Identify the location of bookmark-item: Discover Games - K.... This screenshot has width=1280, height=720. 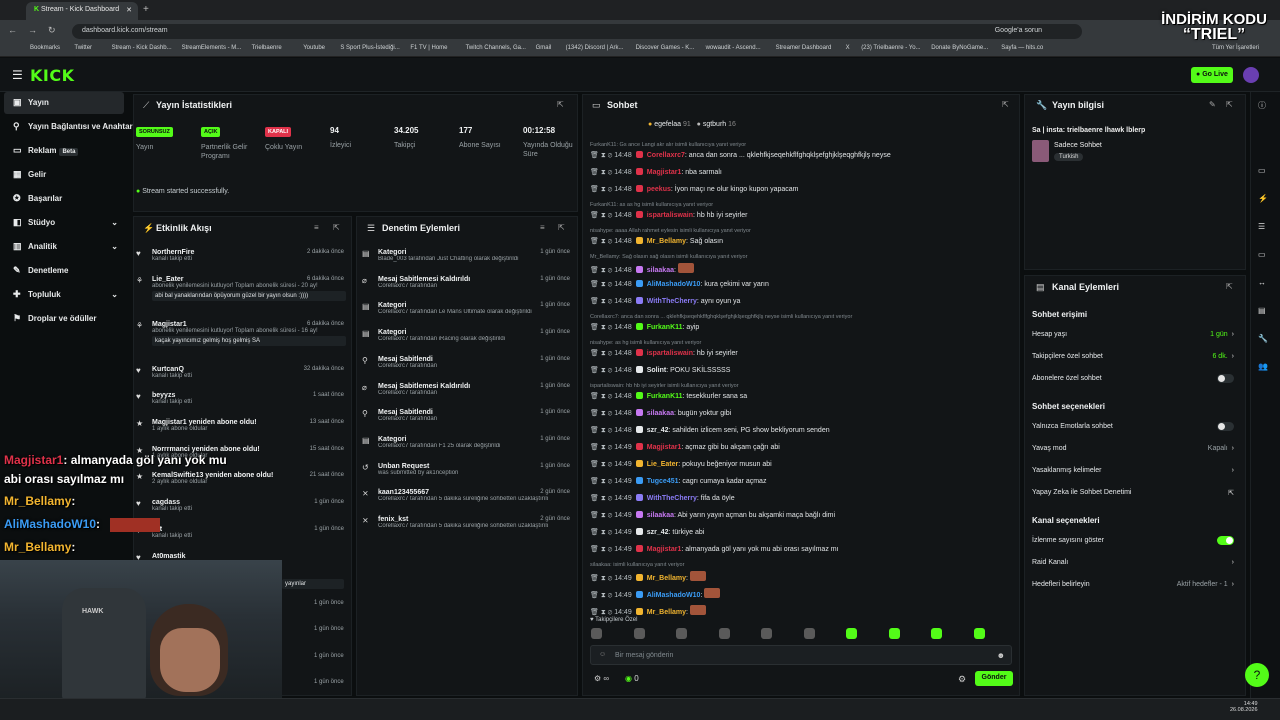
(665, 48).